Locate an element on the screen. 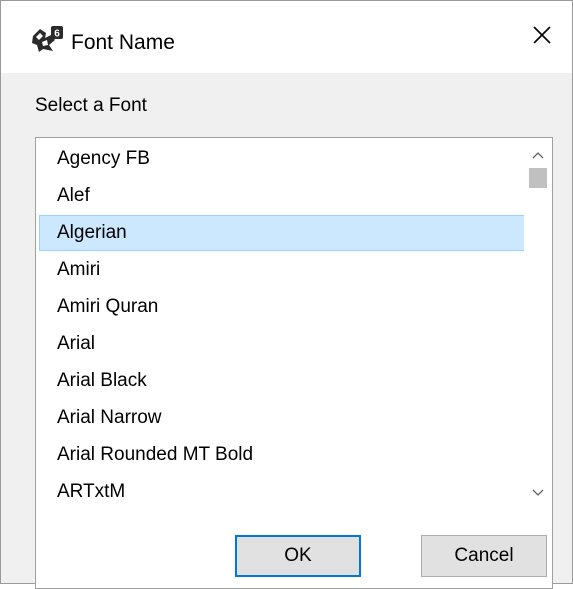 The width and height of the screenshot is (573, 589). close-icon is located at coordinates (542, 37).